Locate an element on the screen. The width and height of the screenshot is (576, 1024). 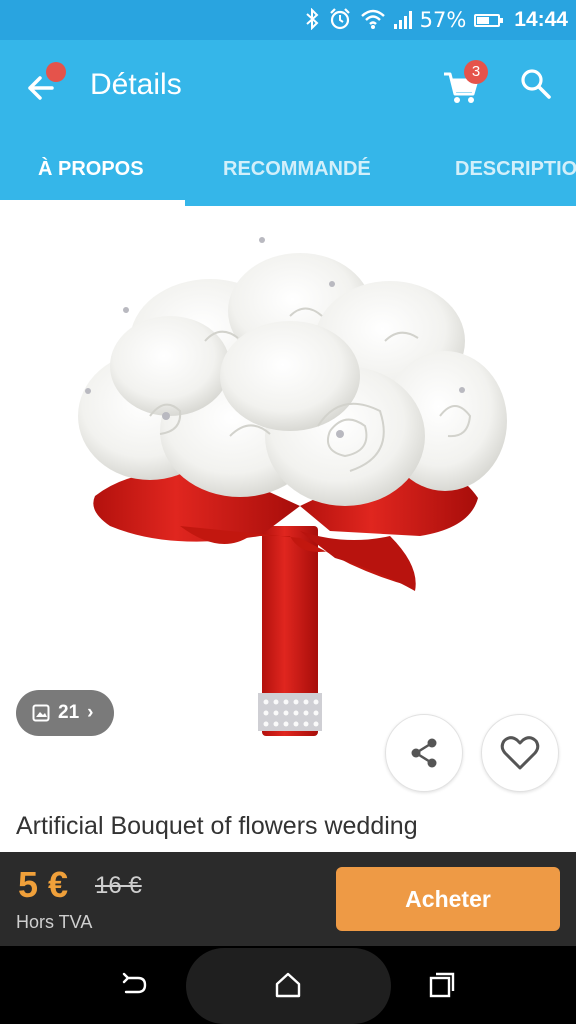
search-icon is located at coordinates (536, 84).